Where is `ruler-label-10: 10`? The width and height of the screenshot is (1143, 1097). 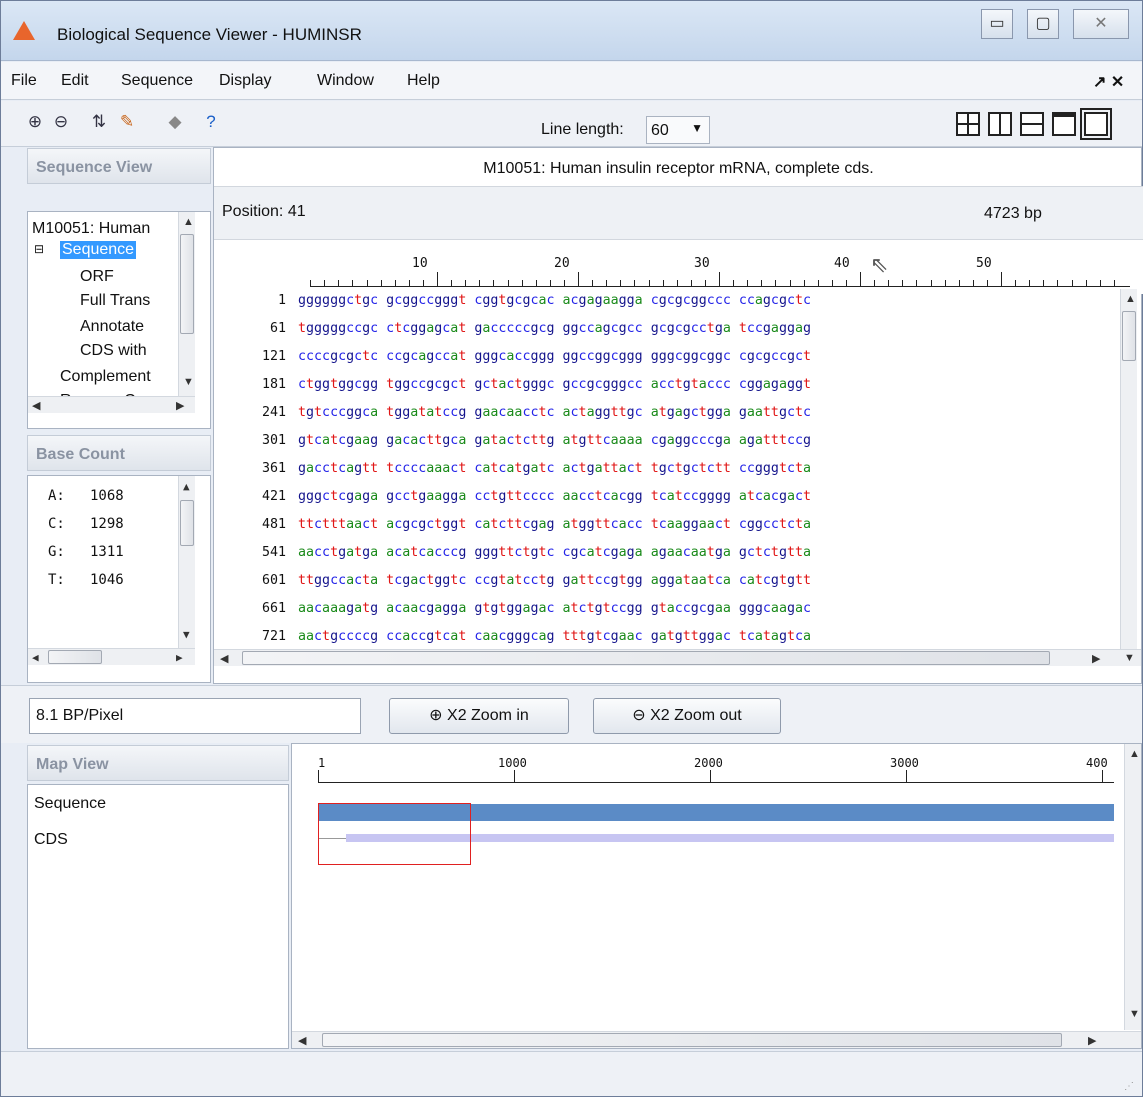
ruler-label-10: 10 is located at coordinates (420, 263).